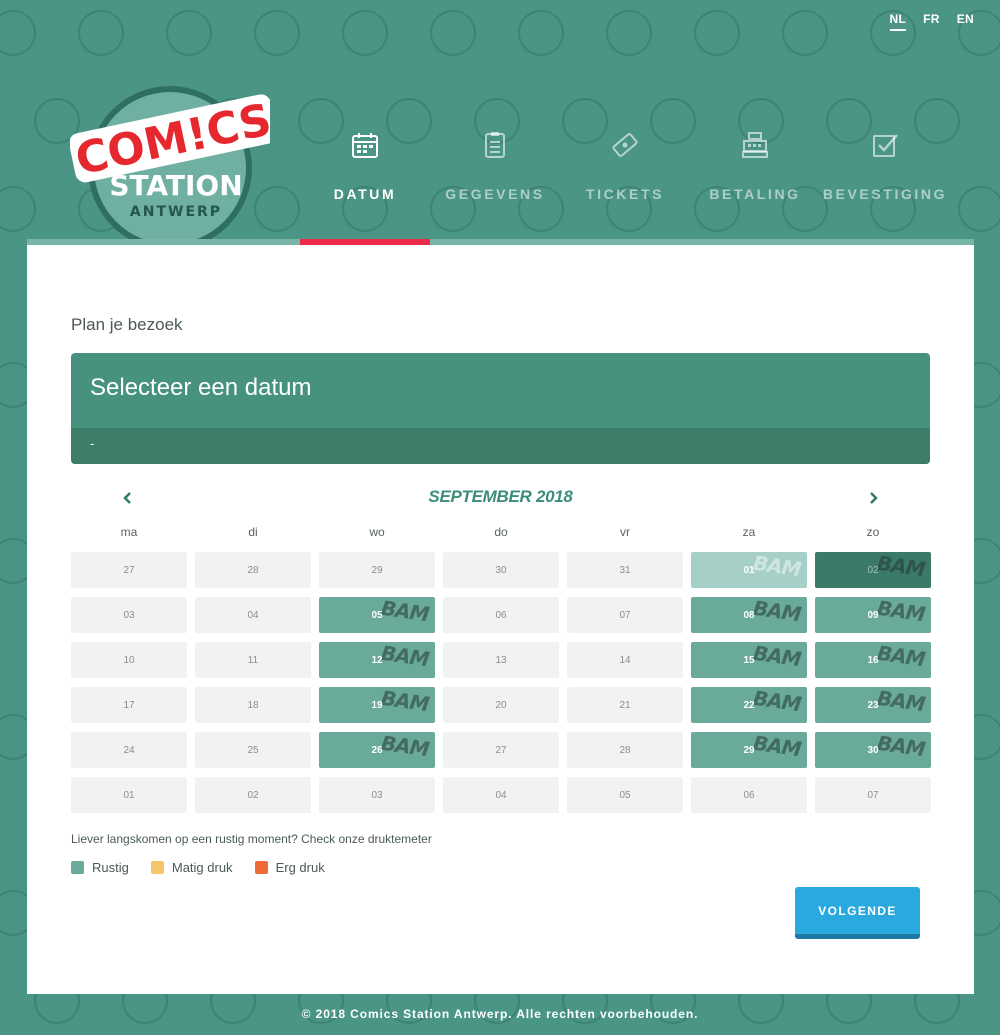 The width and height of the screenshot is (1000, 1035). What do you see at coordinates (931, 21) in the screenshot?
I see `lang-fr: FR` at bounding box center [931, 21].